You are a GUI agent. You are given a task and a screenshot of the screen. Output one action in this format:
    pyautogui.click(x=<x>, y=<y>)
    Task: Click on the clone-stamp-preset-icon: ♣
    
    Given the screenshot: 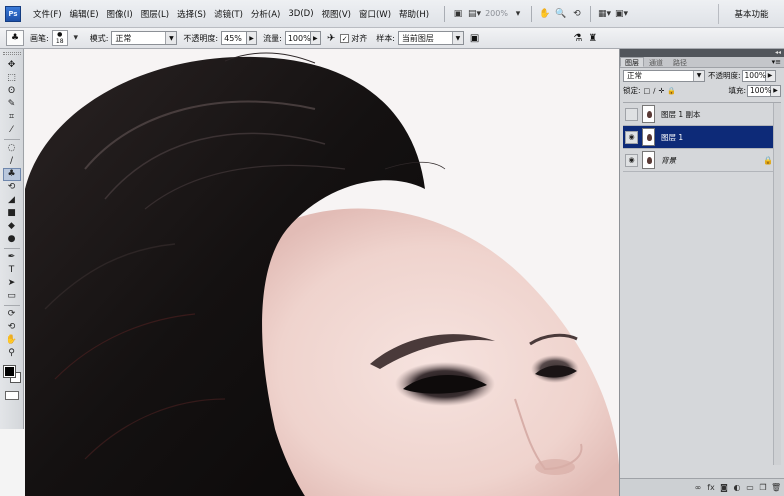 What is the action you would take?
    pyautogui.click(x=15, y=38)
    